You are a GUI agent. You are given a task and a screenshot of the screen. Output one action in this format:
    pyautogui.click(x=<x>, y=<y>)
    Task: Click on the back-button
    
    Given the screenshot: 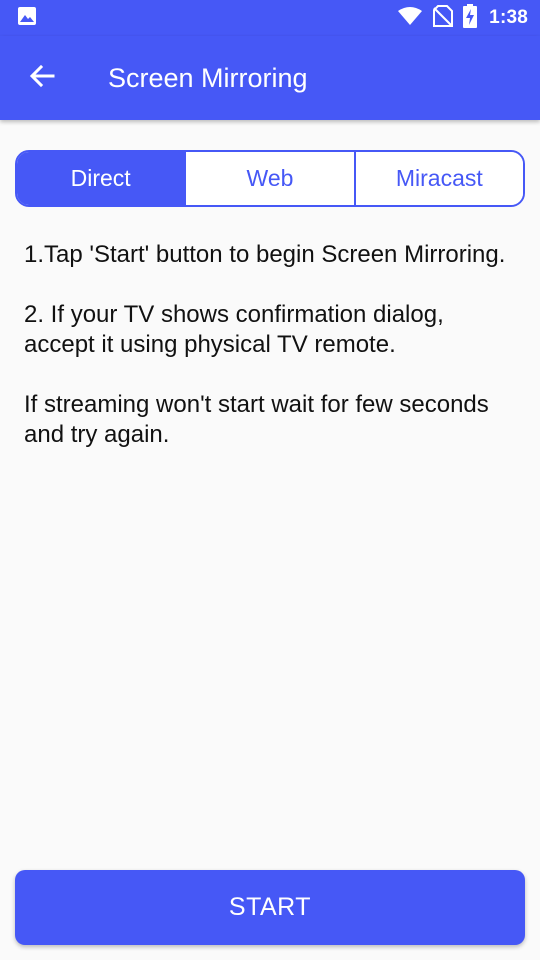 What is the action you would take?
    pyautogui.click(x=42, y=78)
    